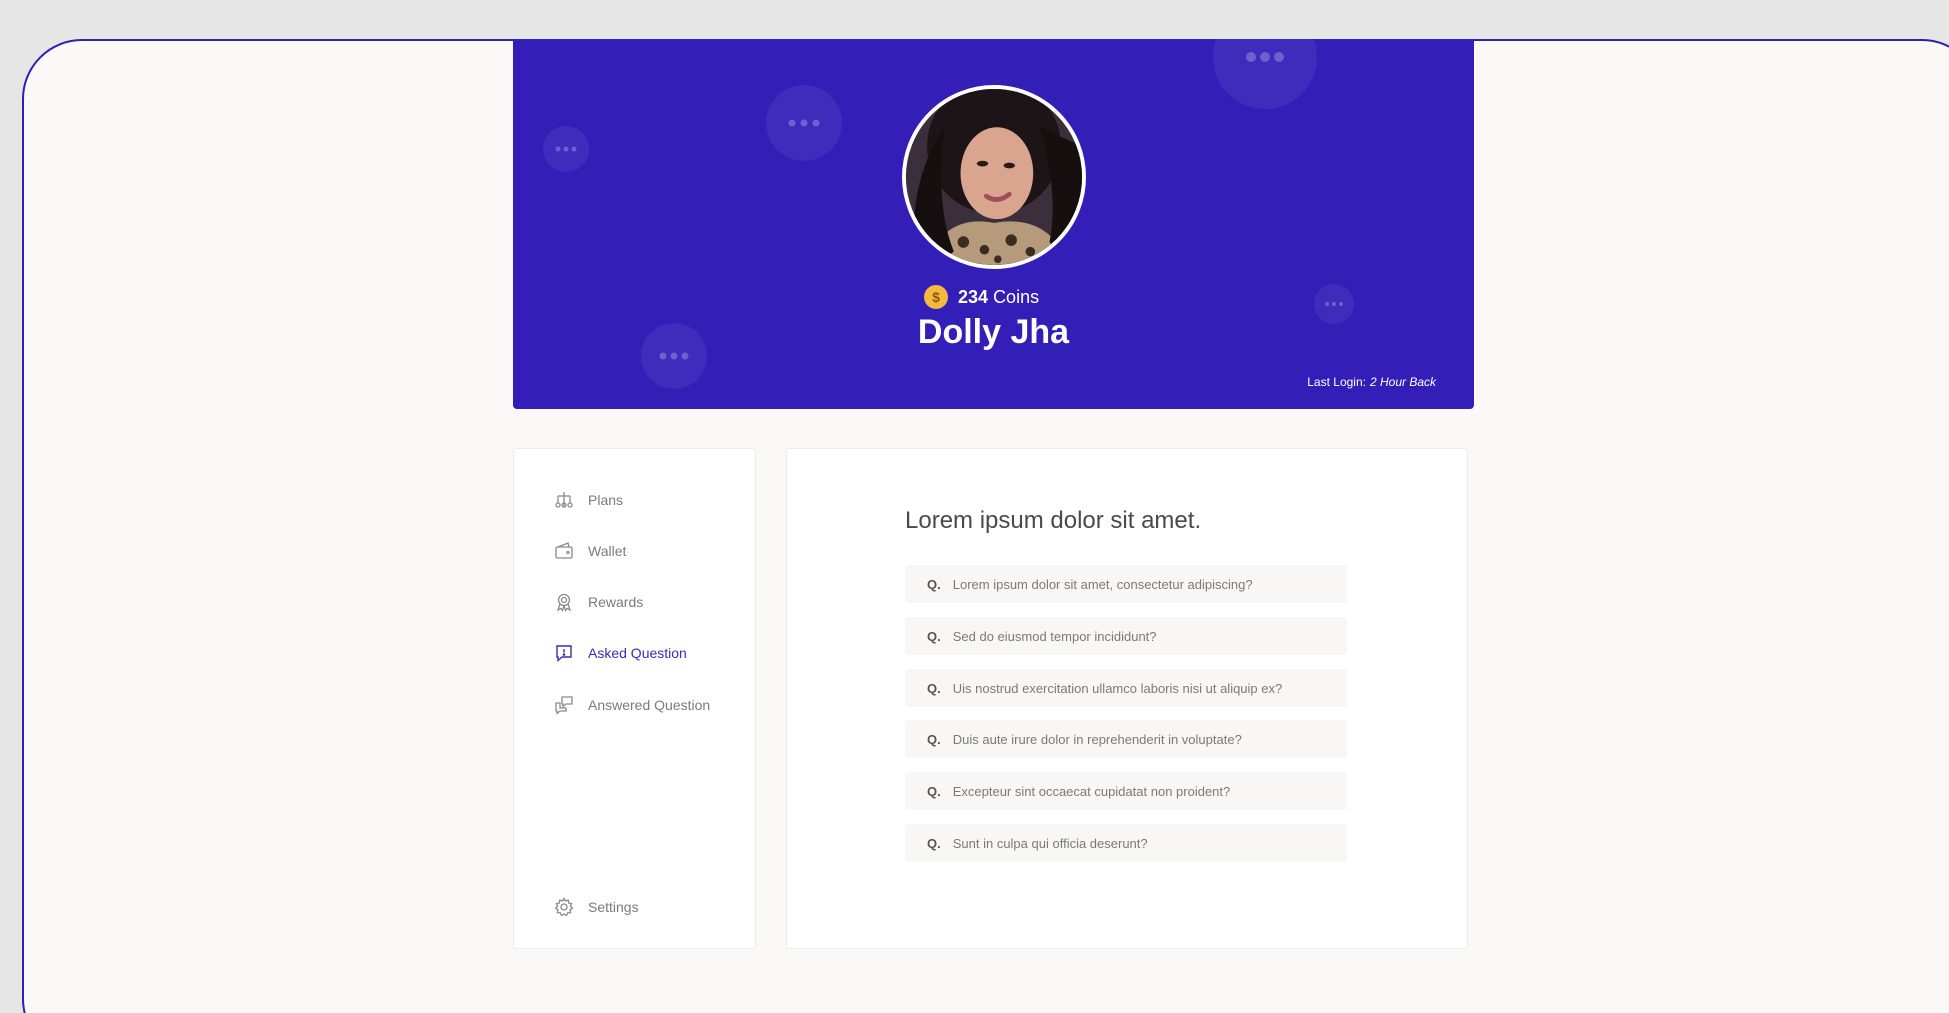 Image resolution: width=1949 pixels, height=1013 pixels. Describe the element at coordinates (564, 654) in the screenshot. I see `asked-question-icon` at that location.